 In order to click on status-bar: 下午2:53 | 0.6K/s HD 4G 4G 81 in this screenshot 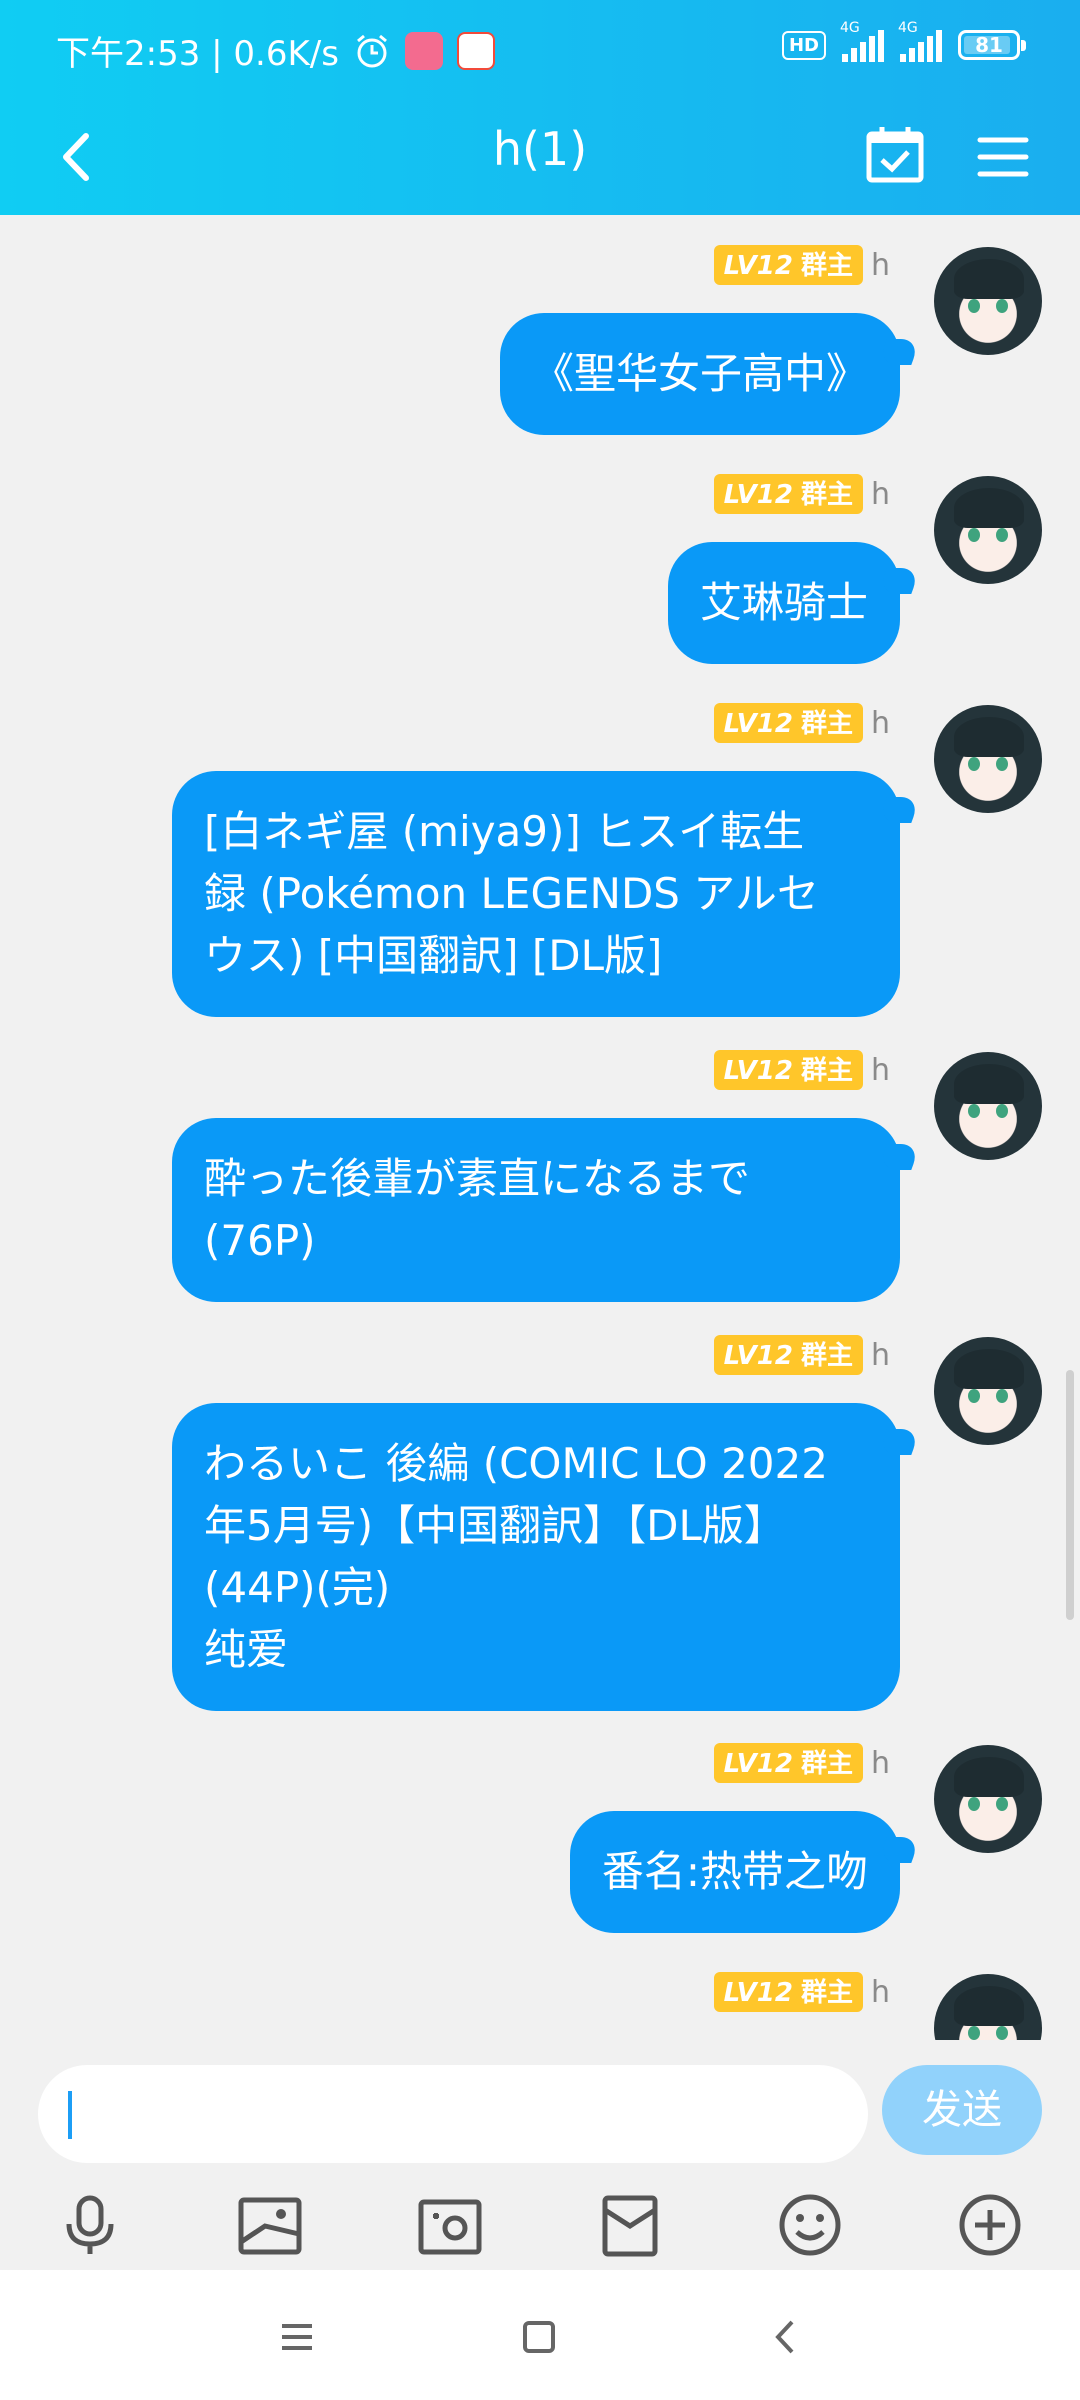, I will do `click(540, 50)`.